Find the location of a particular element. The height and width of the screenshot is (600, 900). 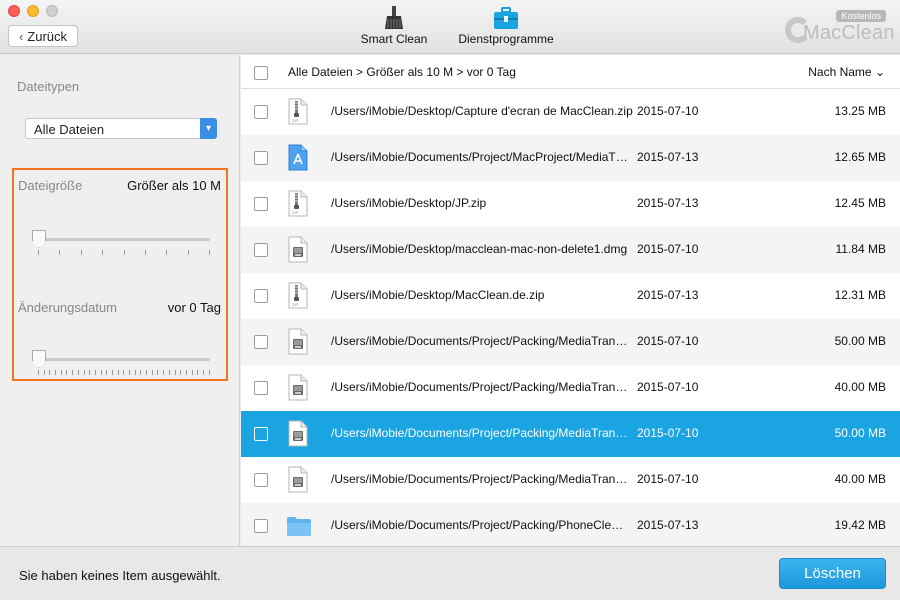

toolbar-smart-clean: Smart Clean is located at coordinates (394, 25).